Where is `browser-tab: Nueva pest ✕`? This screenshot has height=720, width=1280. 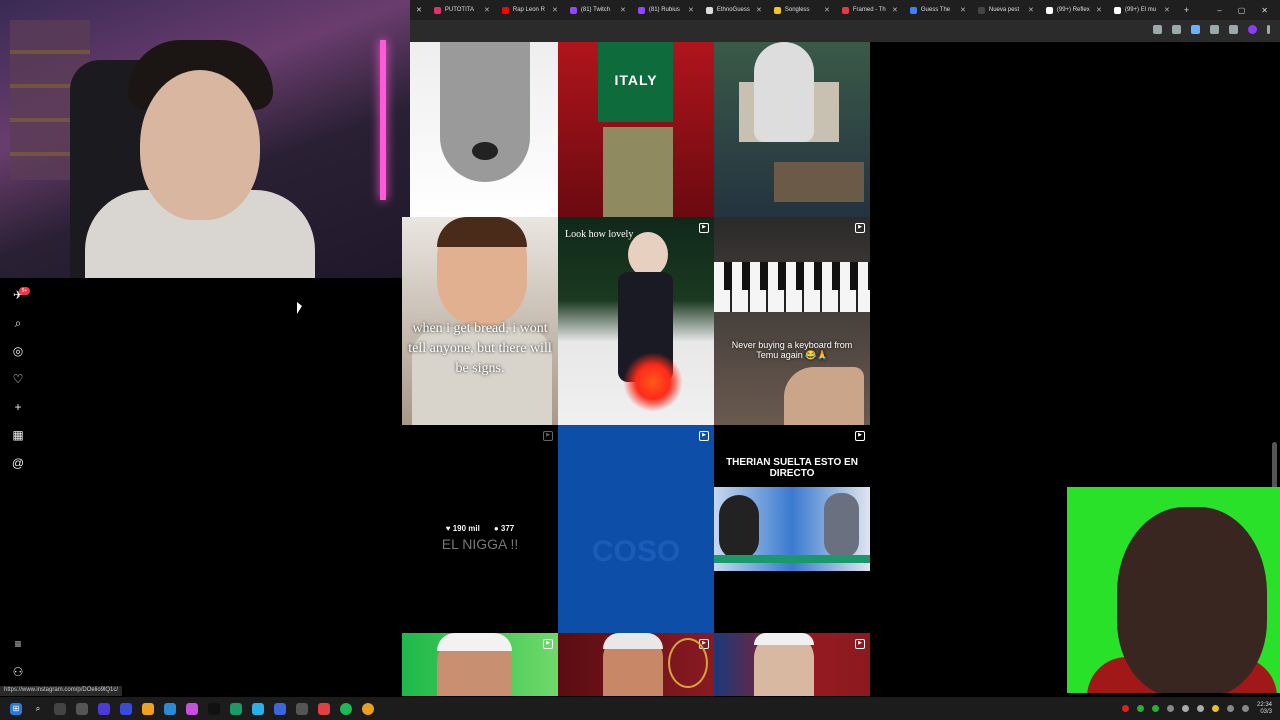
browser-tab: Nueva pest ✕ is located at coordinates (1006, 10).